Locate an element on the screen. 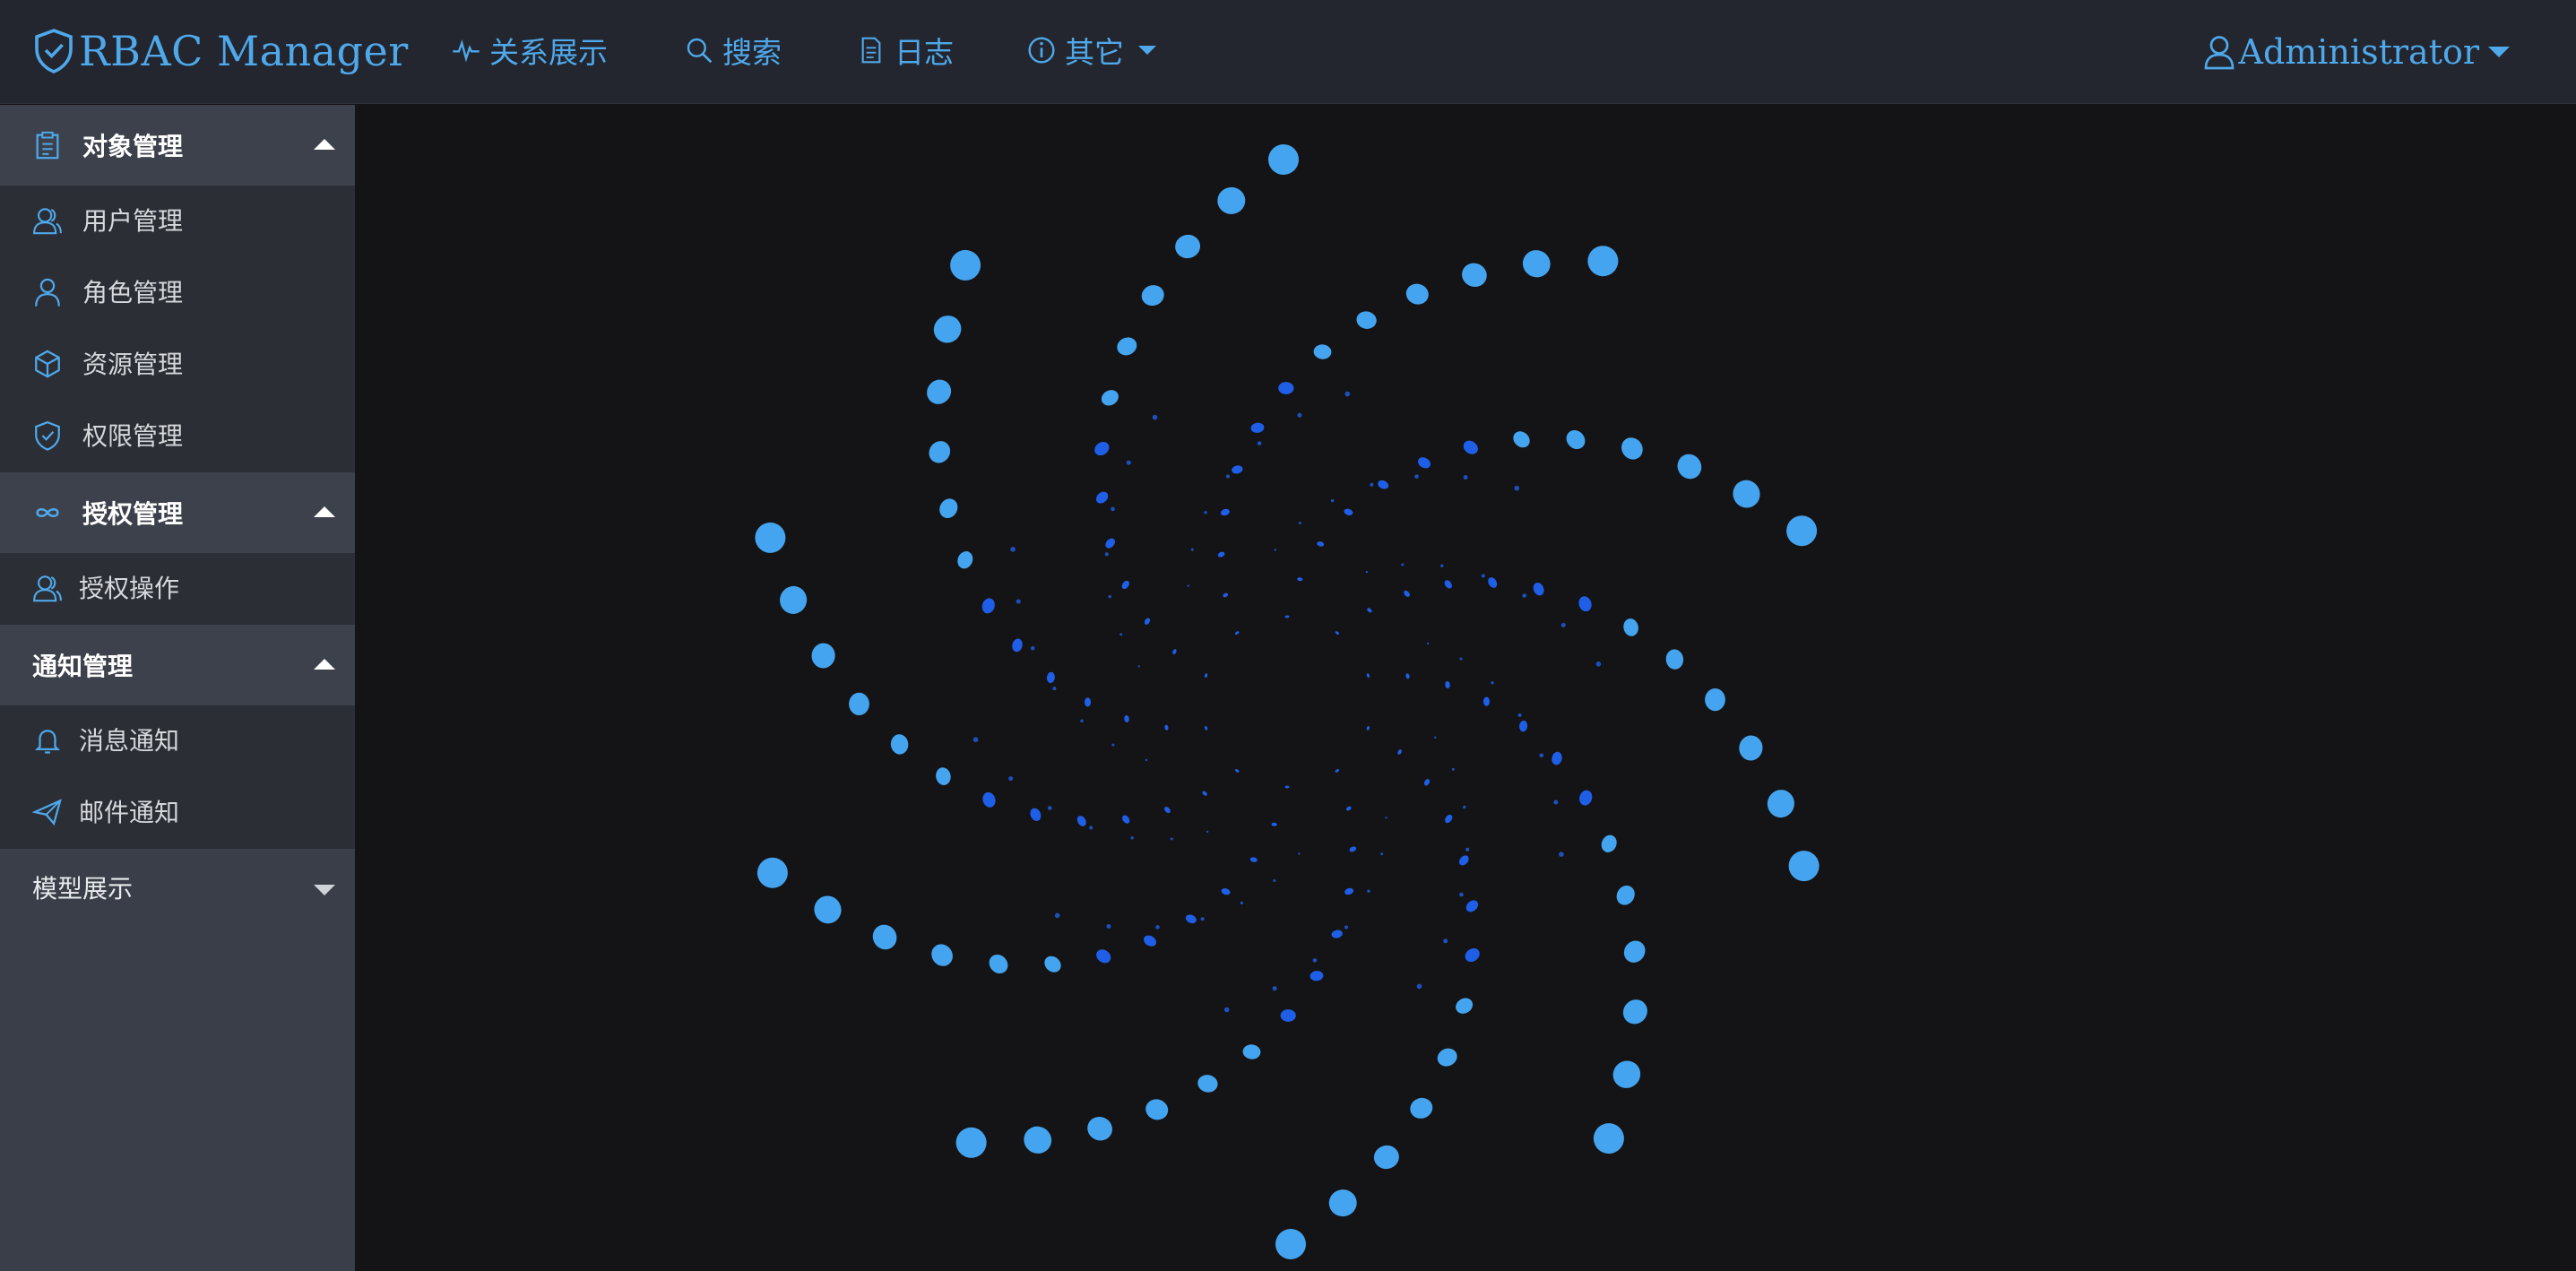 Image resolution: width=2576 pixels, height=1271 pixels. pulse-icon is located at coordinates (466, 51).